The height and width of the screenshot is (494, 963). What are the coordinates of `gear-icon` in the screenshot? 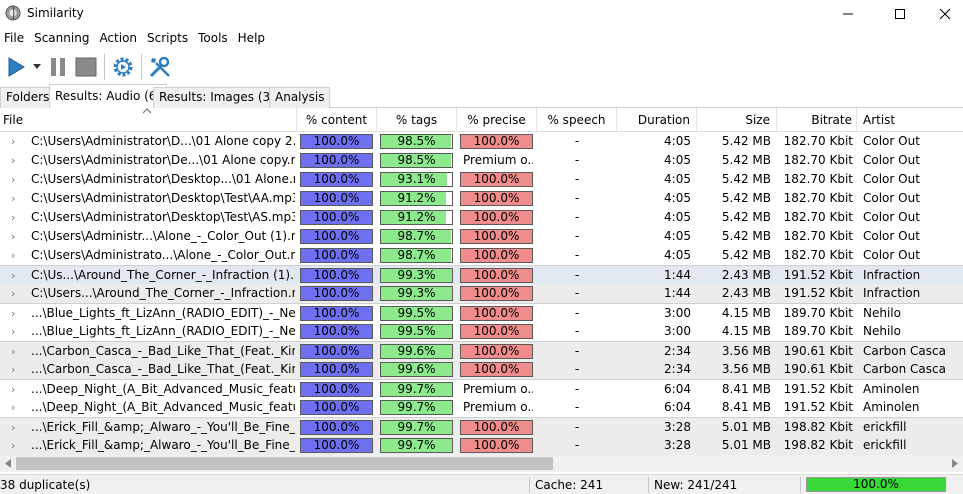 It's located at (123, 66).